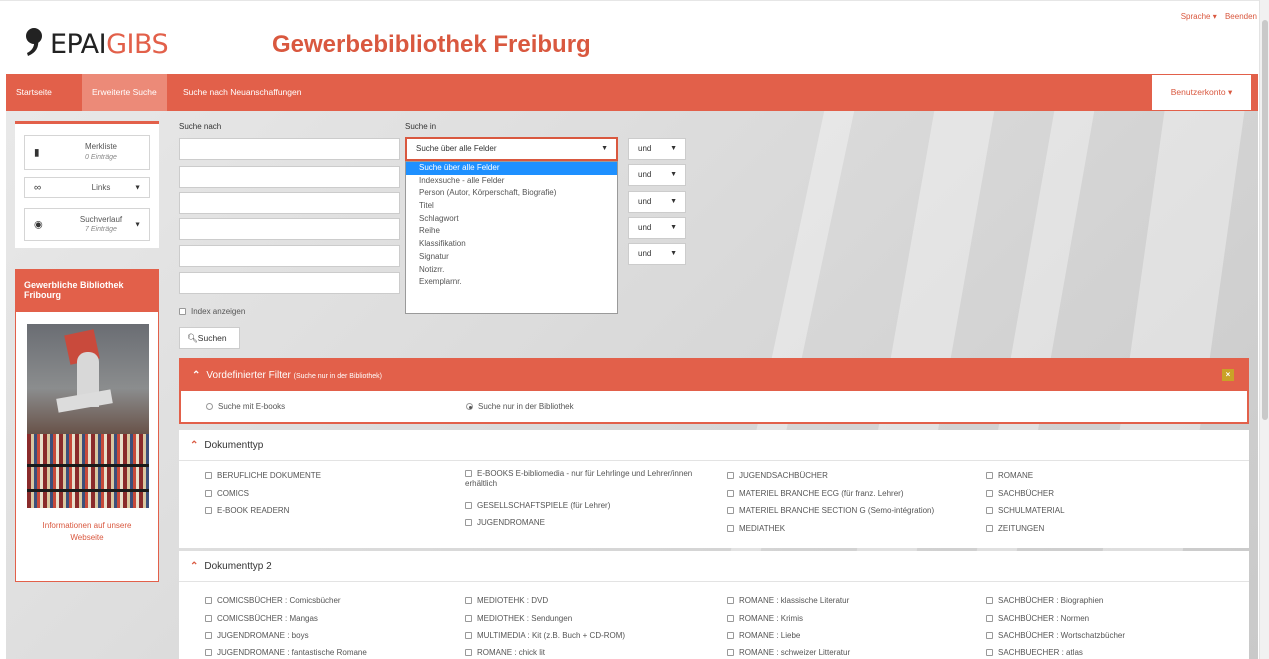 This screenshot has height=659, width=1269. I want to click on doctype2-option: ROMANE : chick lit, so click(505, 653).